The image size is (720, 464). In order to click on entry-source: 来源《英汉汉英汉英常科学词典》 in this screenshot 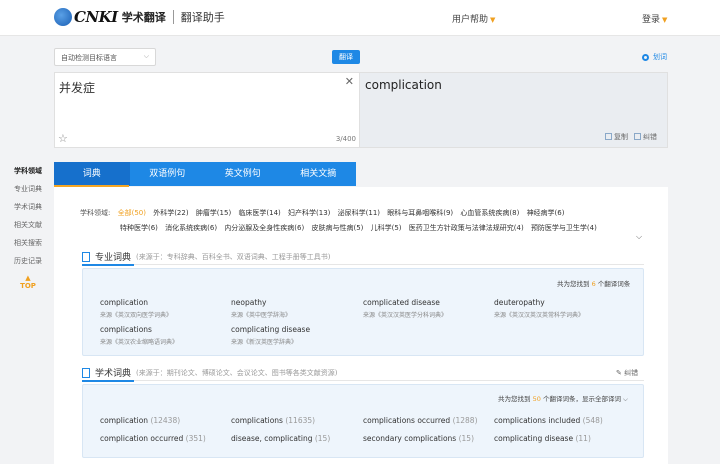, I will do `click(539, 315)`.